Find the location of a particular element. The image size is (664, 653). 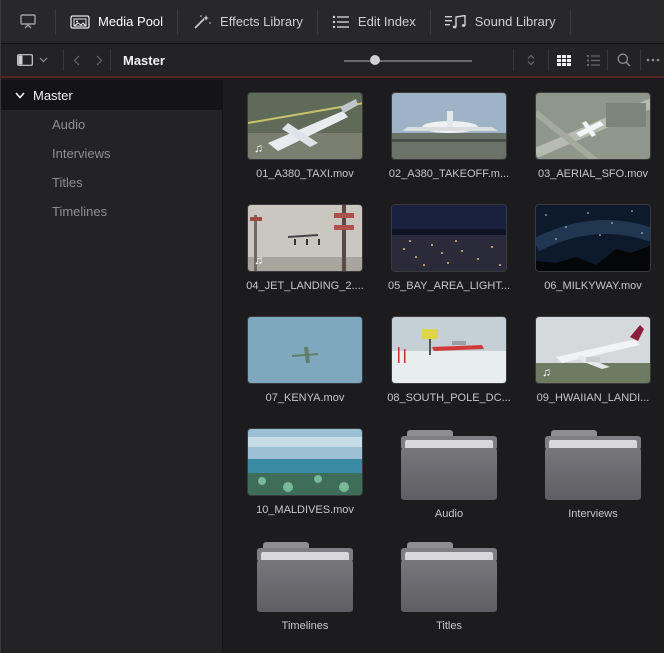

list-view-button is located at coordinates (593, 60).